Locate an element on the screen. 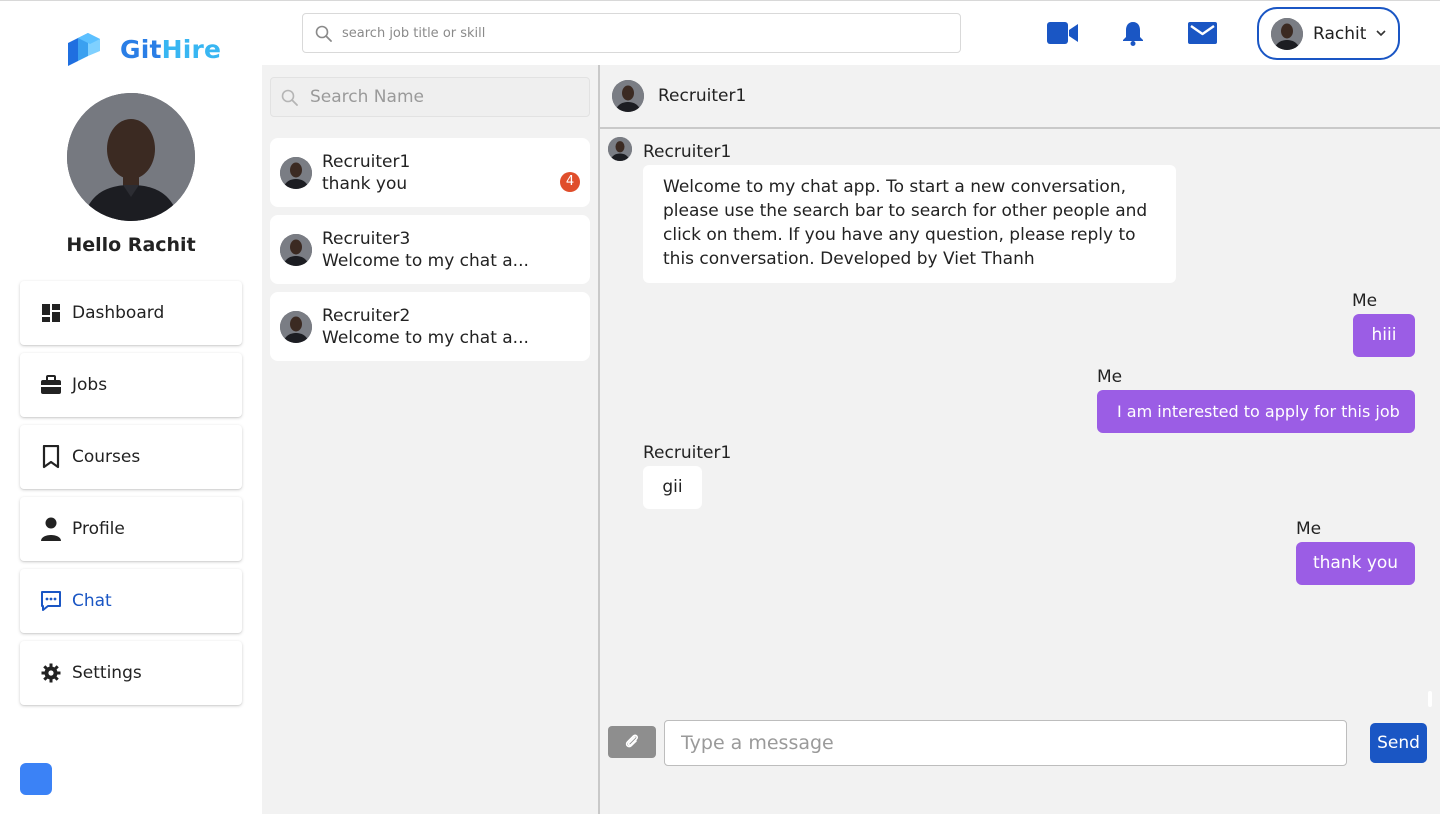 Image resolution: width=1440 pixels, height=814 pixels. message-input is located at coordinates (1005, 743).